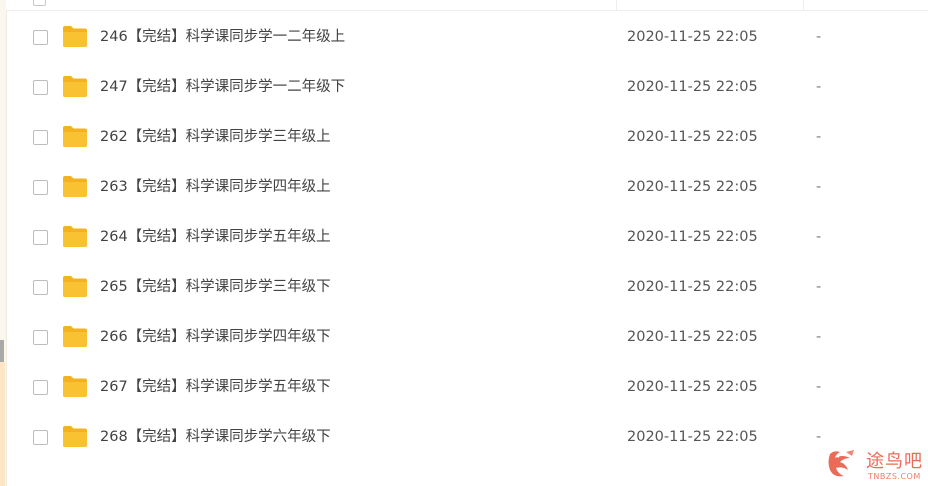  Describe the element at coordinates (215, 437) in the screenshot. I see `file-name: 268【完结】科学课同步学六年级下` at that location.